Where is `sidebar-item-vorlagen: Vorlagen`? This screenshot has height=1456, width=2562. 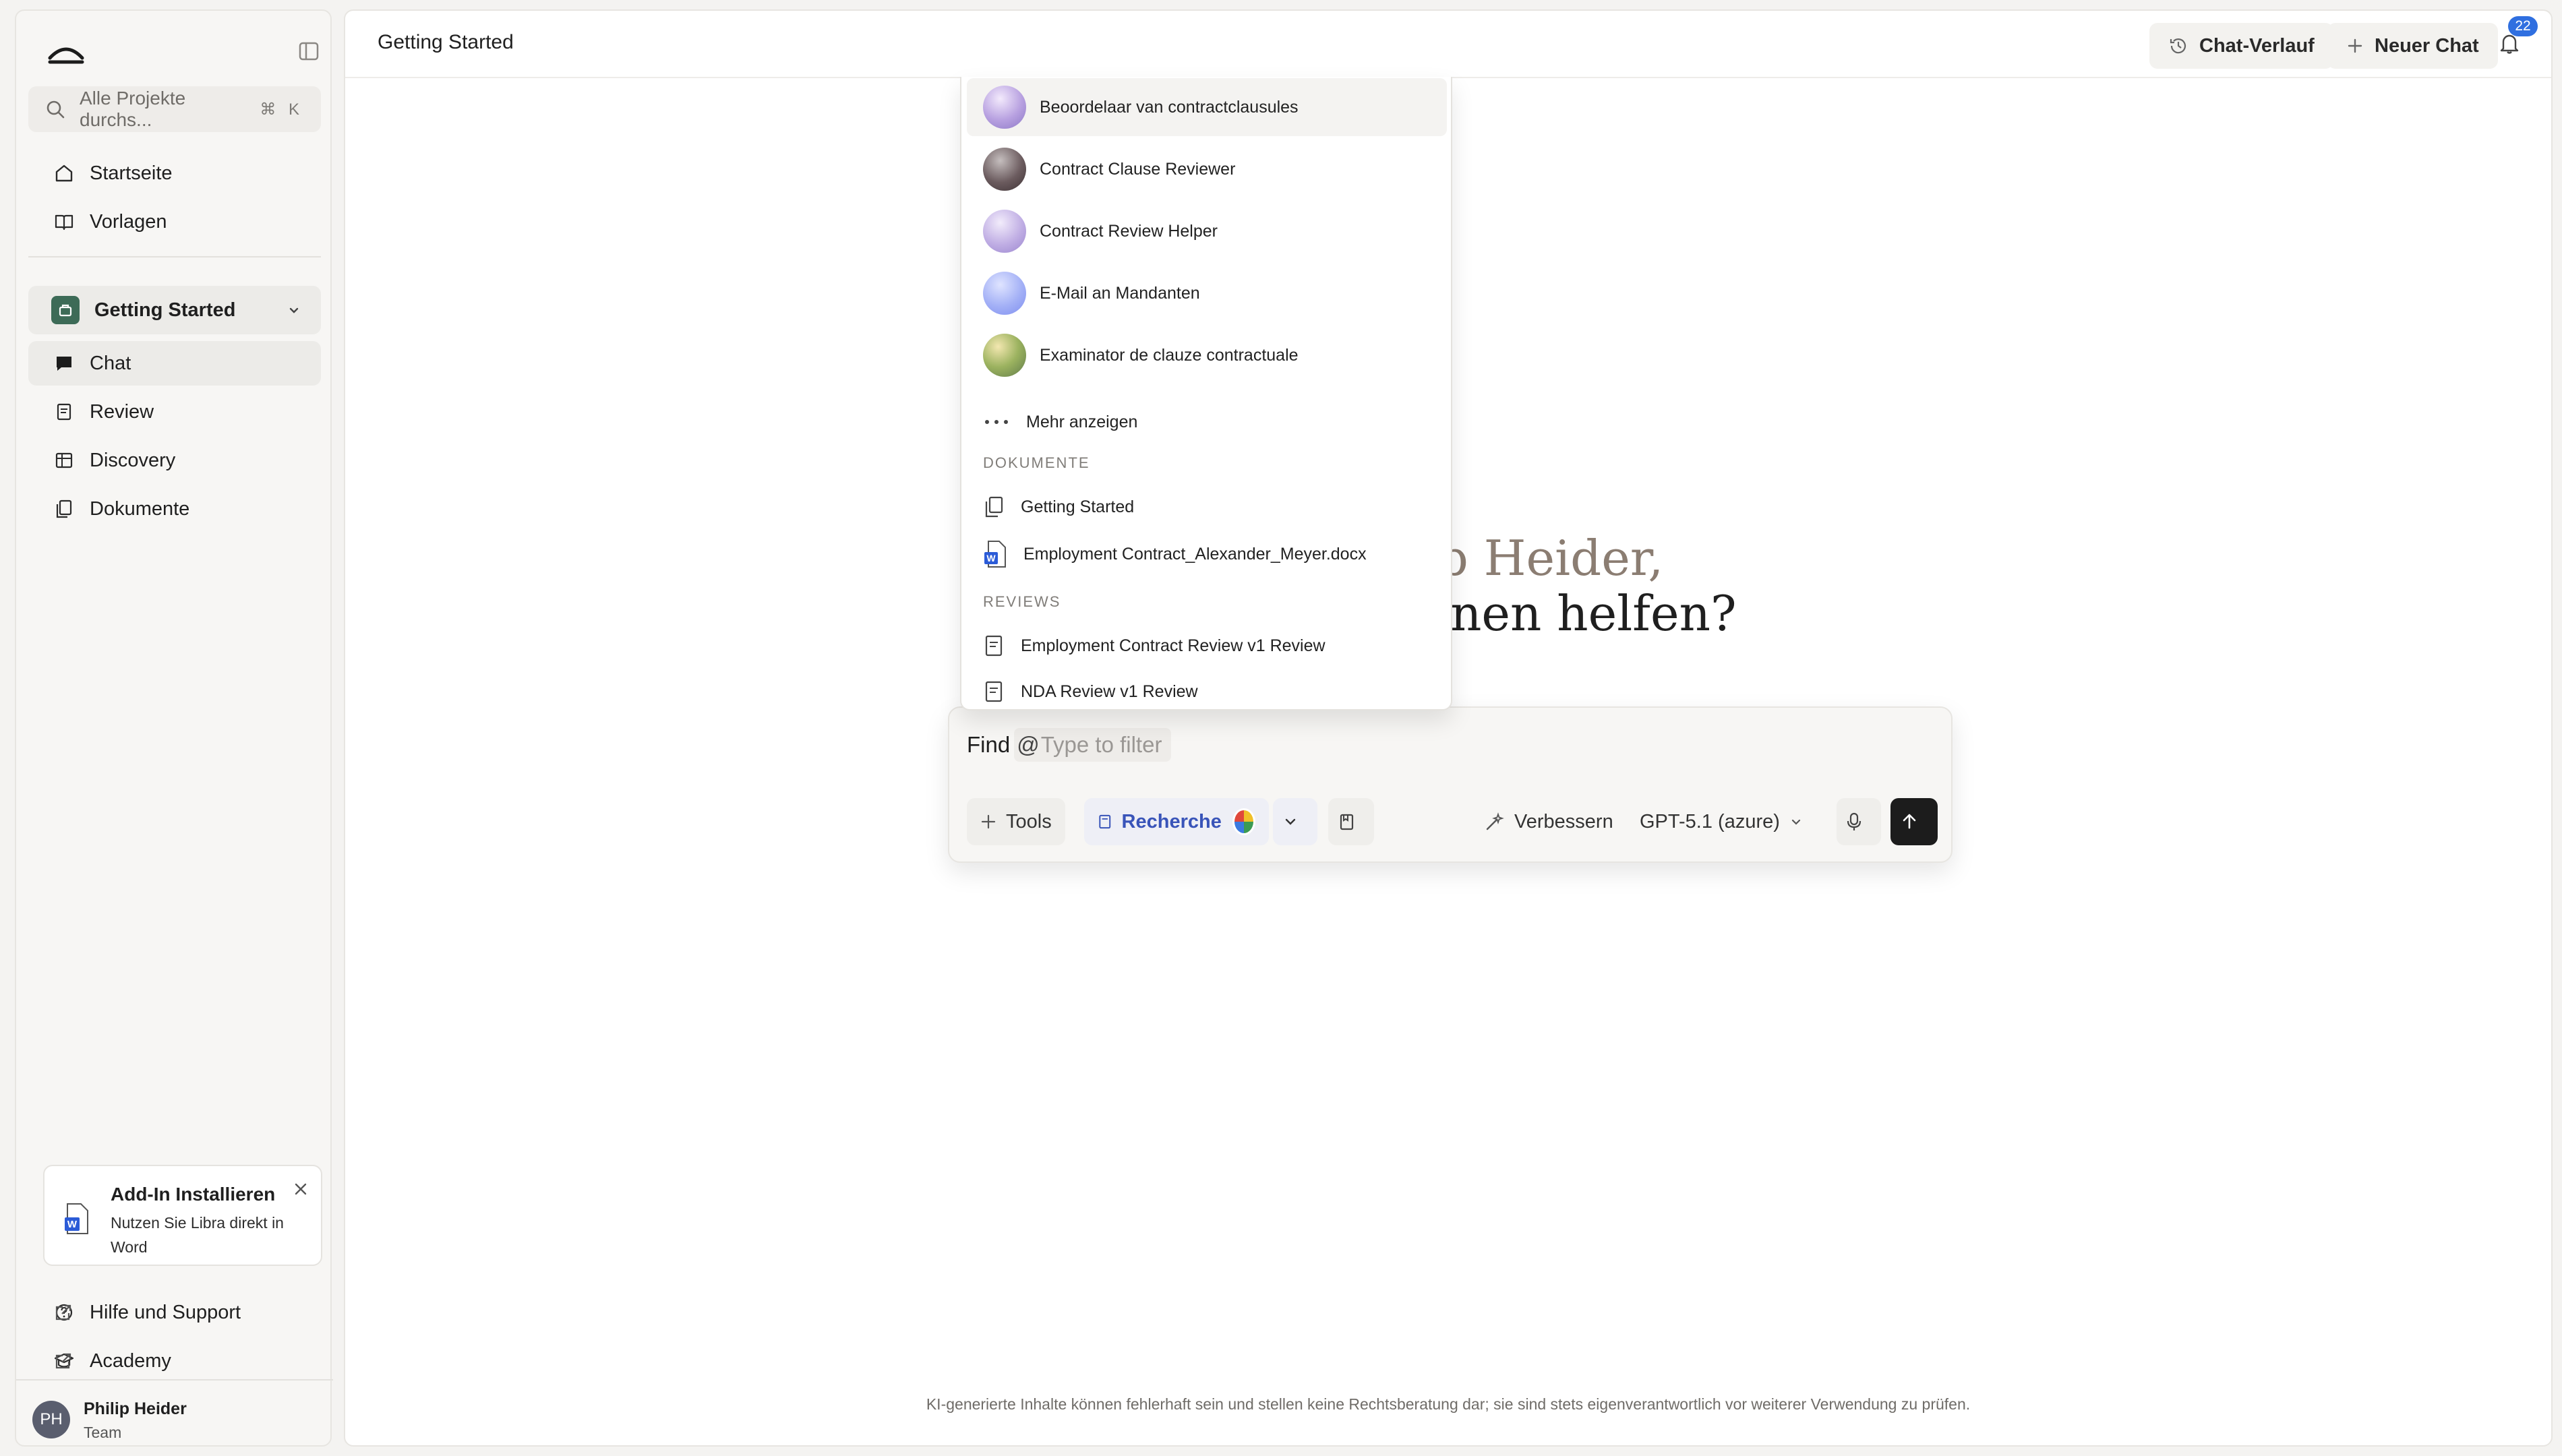 sidebar-item-vorlagen: Vorlagen is located at coordinates (175, 222).